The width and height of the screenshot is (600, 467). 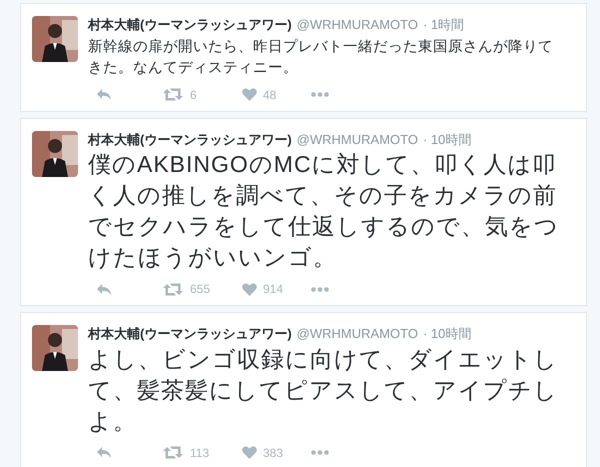 What do you see at coordinates (273, 289) in the screenshot?
I see `like-count: 914` at bounding box center [273, 289].